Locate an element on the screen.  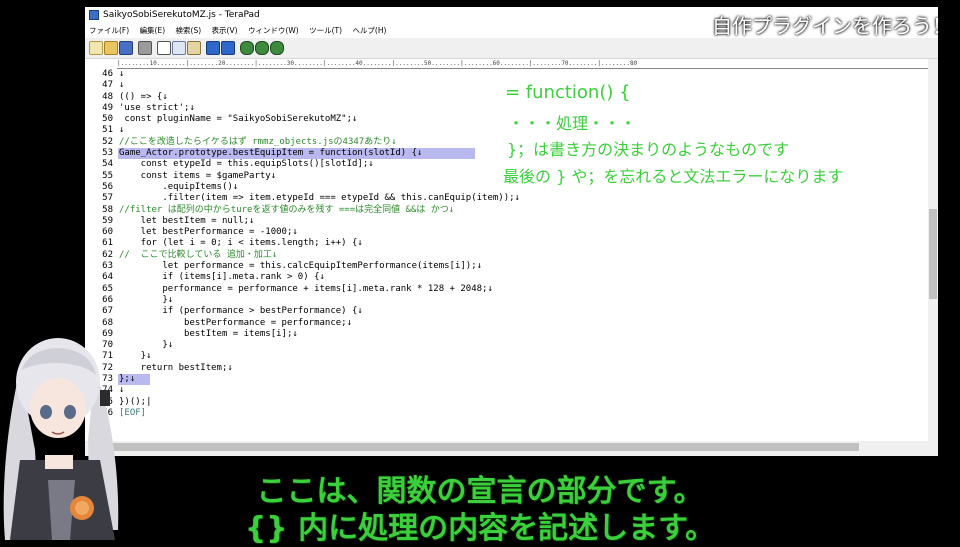
line-number: 51 is located at coordinates (107, 130).